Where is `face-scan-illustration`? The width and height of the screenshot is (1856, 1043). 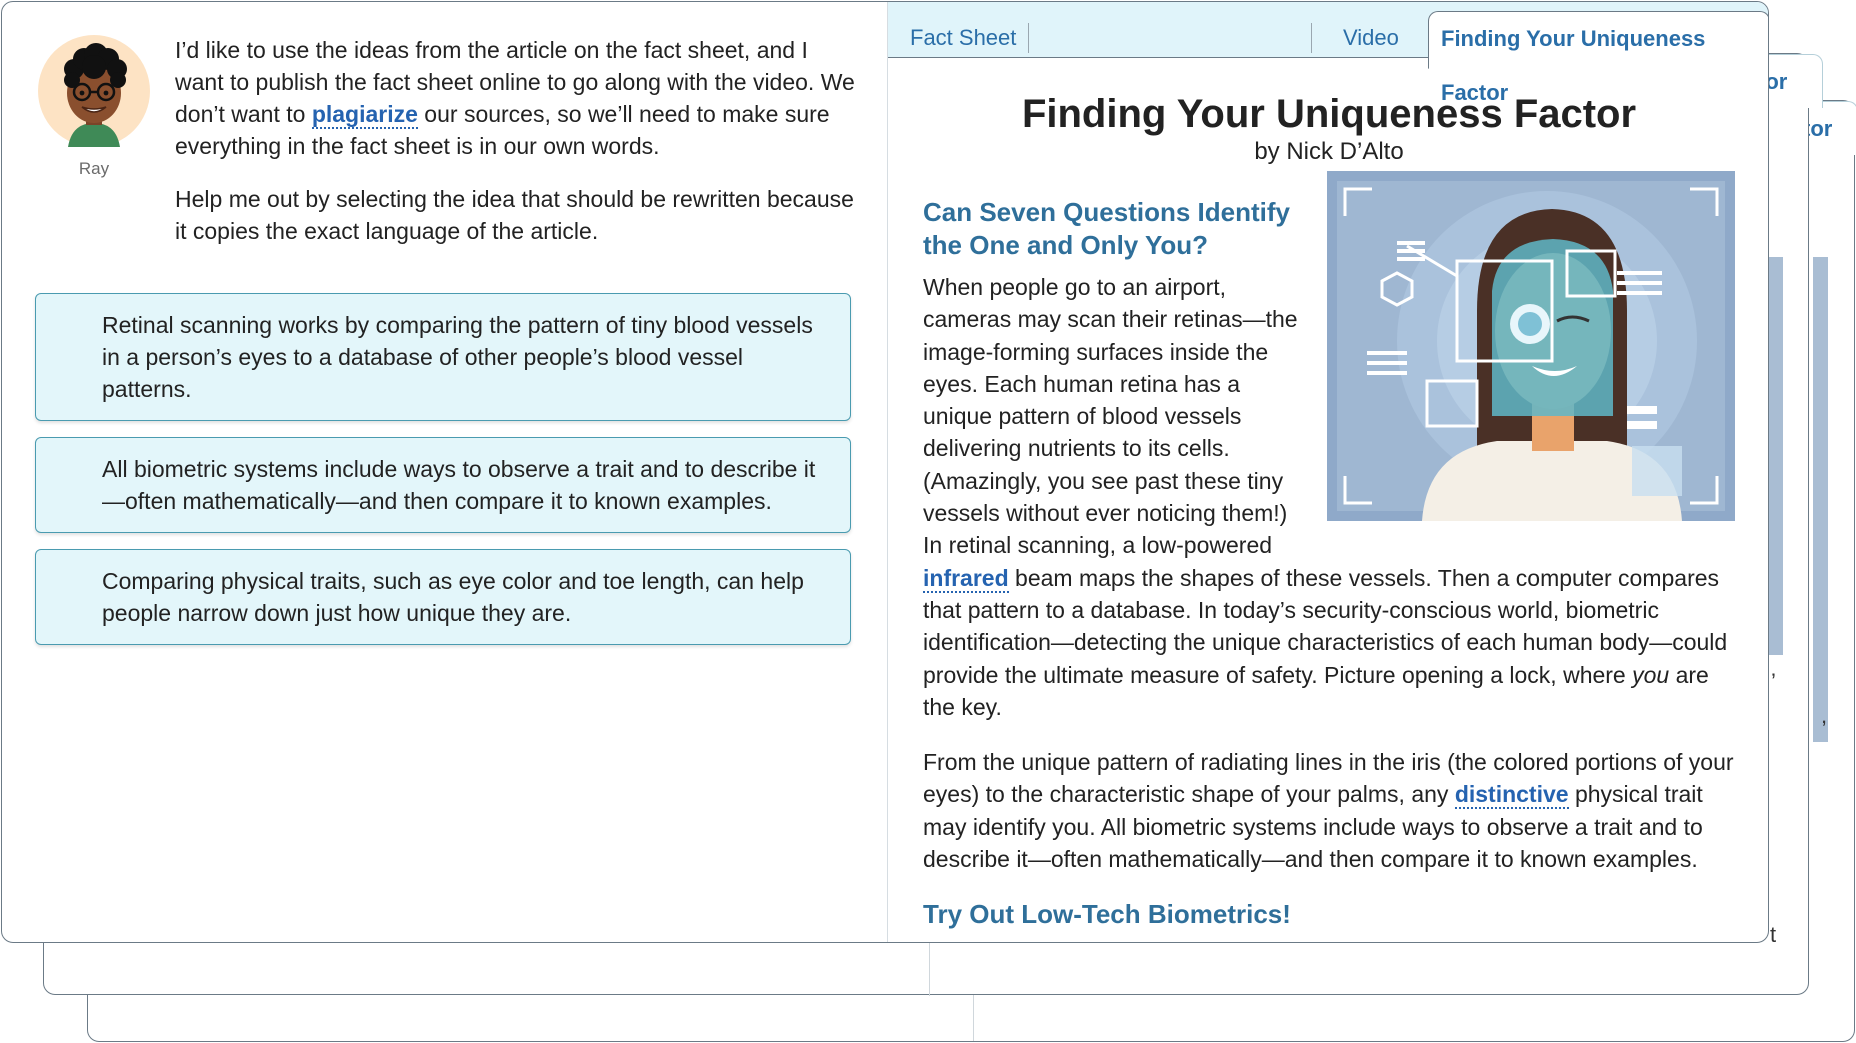
face-scan-illustration is located at coordinates (1531, 346).